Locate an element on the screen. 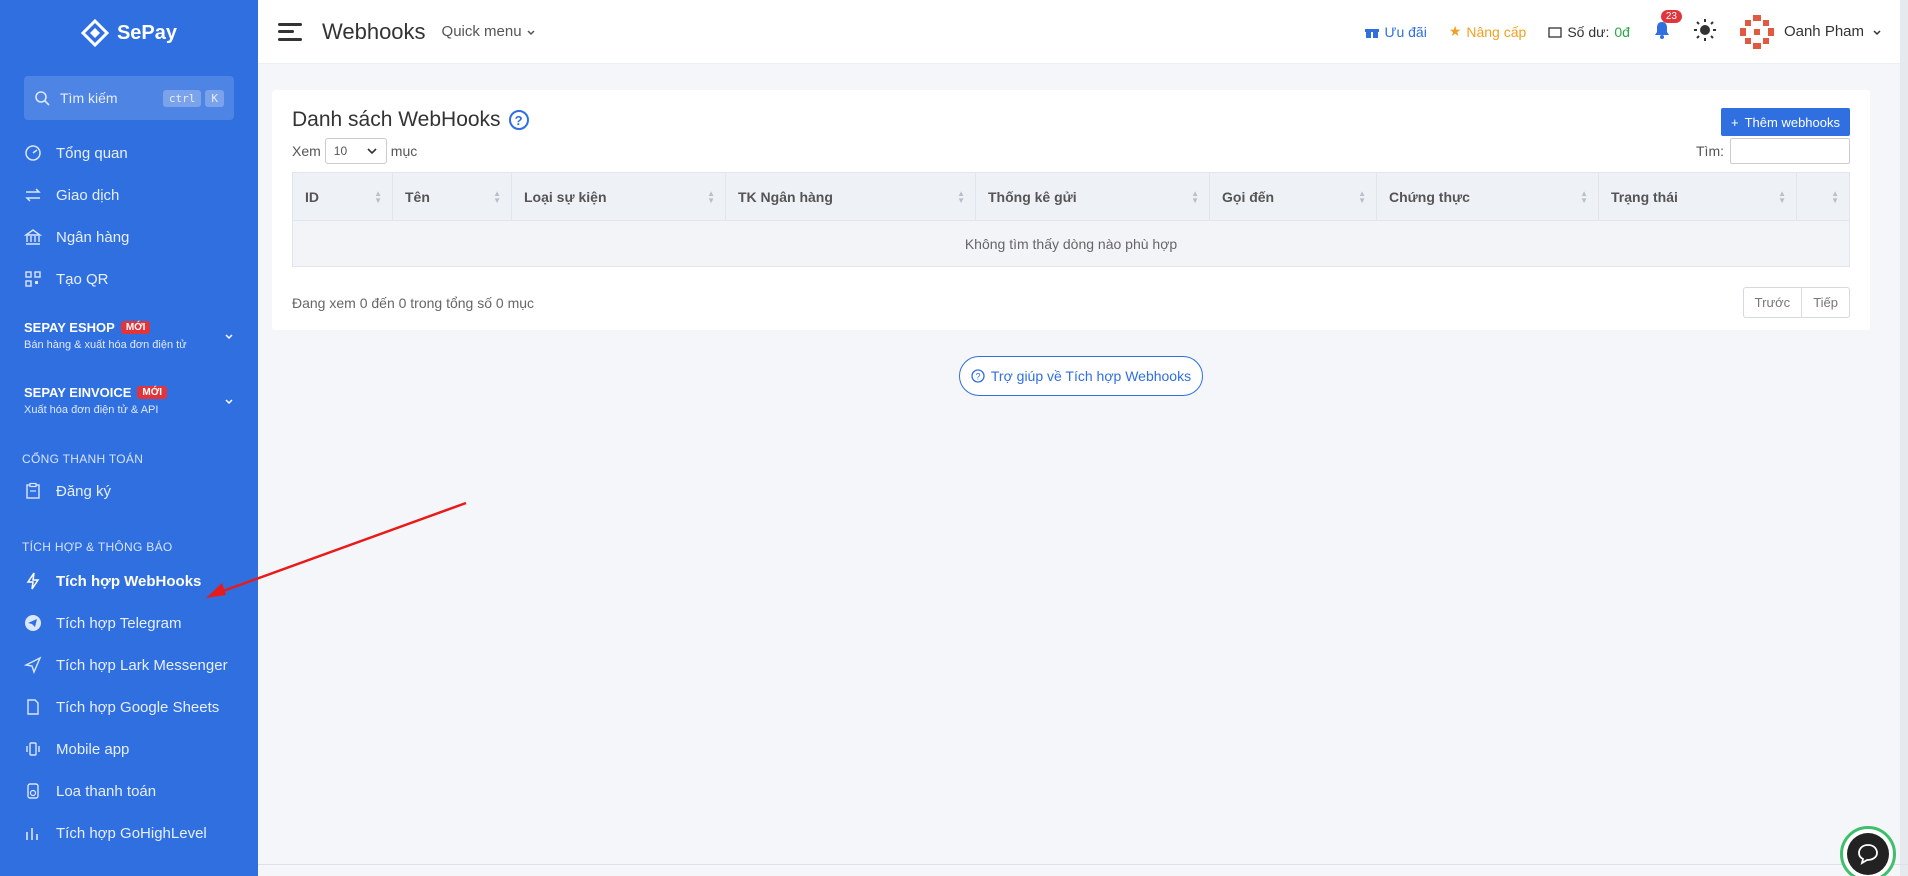 This screenshot has height=876, width=1908. column-header-call-to: Gọi đến ▲ ▼ is located at coordinates (1293, 196).